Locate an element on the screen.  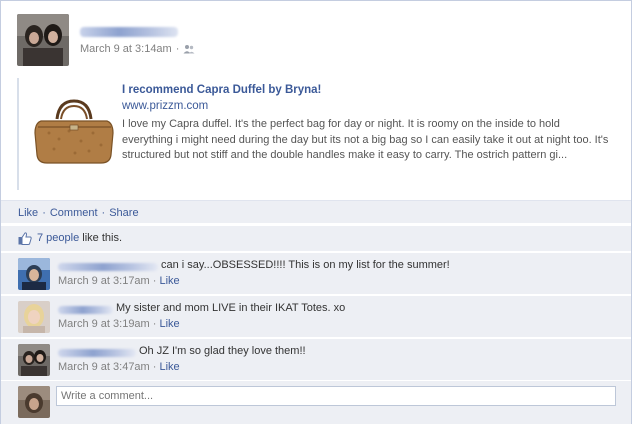
current-user-avatar is located at coordinates (34, 402).